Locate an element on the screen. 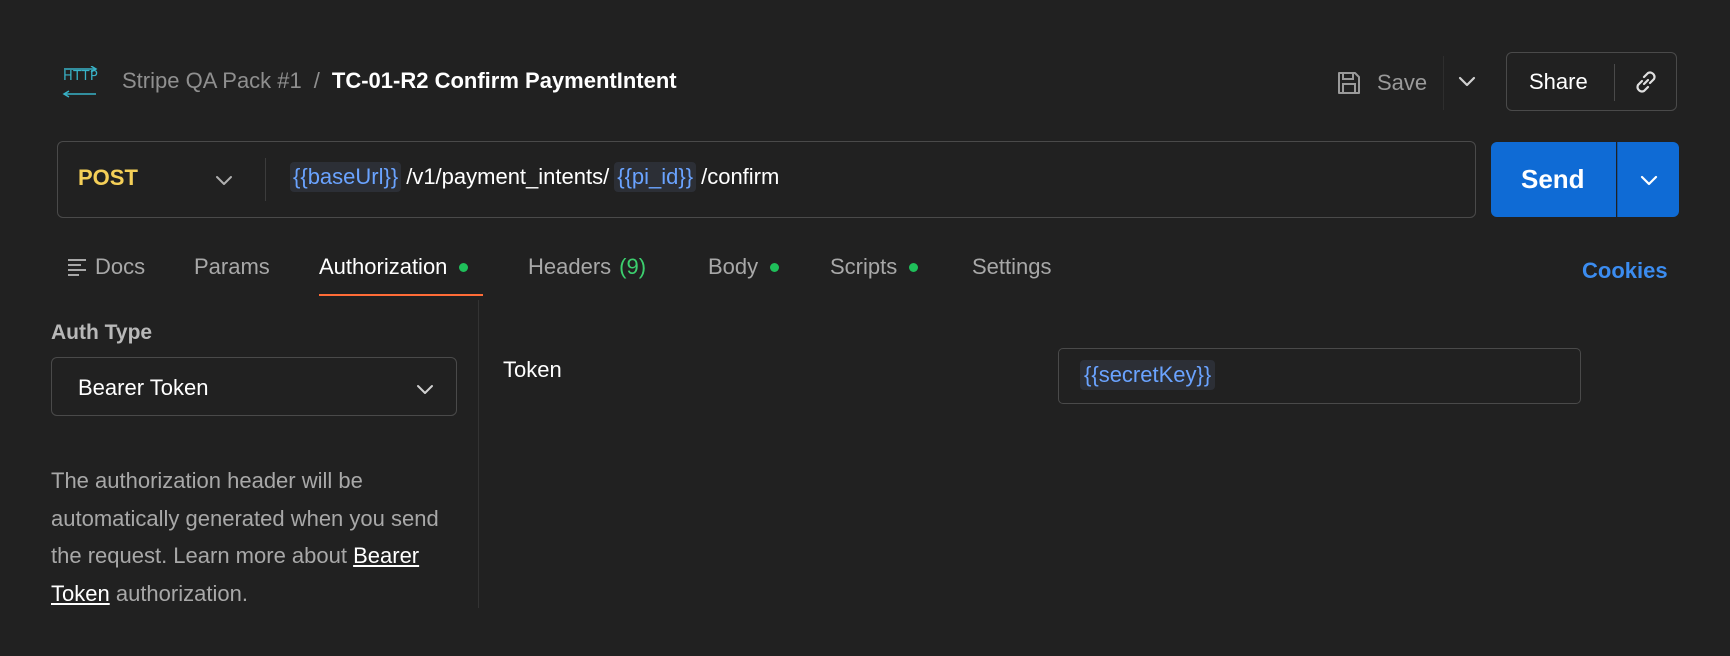 The image size is (1730, 656). tab-docs: Docs is located at coordinates (106, 267).